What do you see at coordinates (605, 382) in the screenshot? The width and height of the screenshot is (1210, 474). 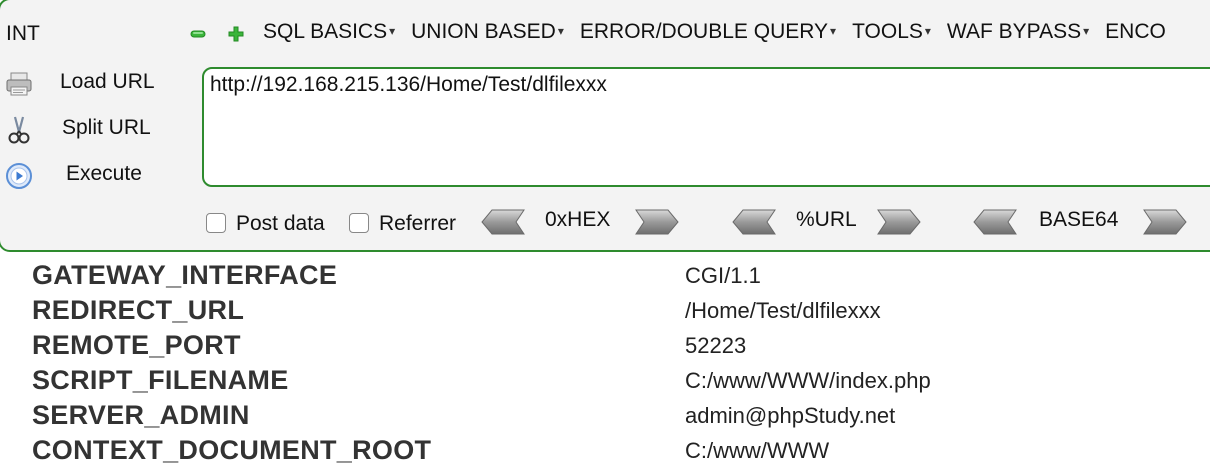 I see `table-row: SCRIPT_FILENAME C:/www/WWW/index.php` at bounding box center [605, 382].